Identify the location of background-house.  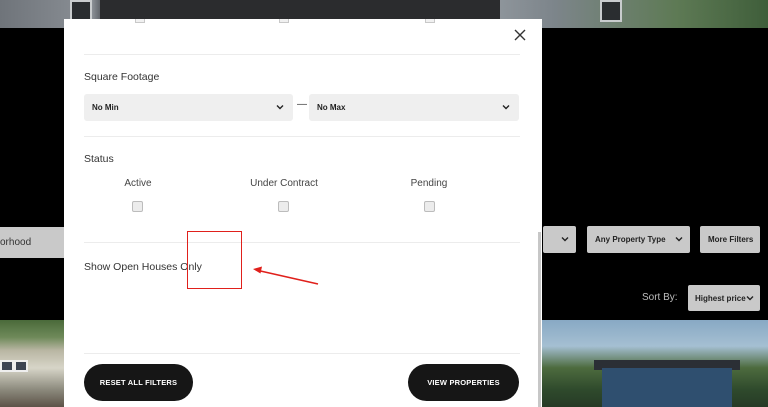
(667, 387).